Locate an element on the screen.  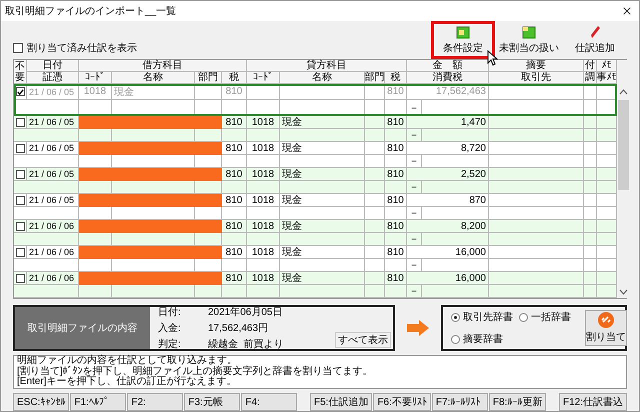
function-key: F4: is located at coordinates (269, 402).